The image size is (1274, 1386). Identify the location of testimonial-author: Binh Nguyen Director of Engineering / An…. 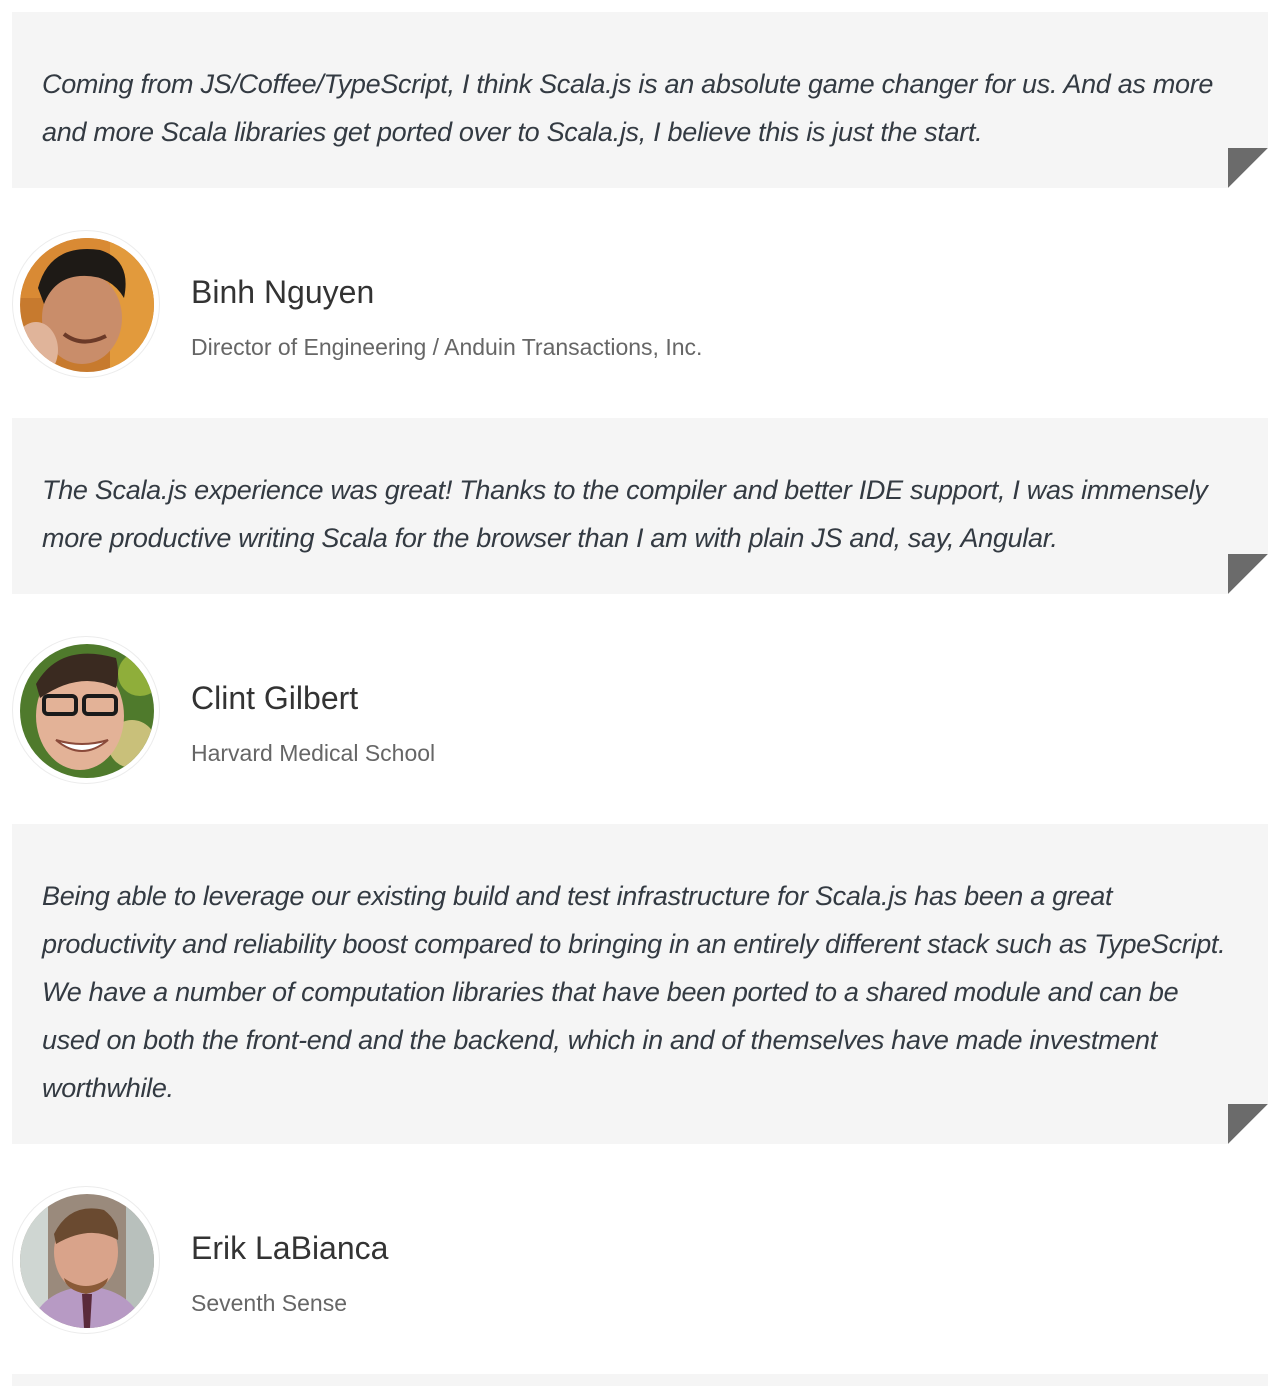
(462, 305).